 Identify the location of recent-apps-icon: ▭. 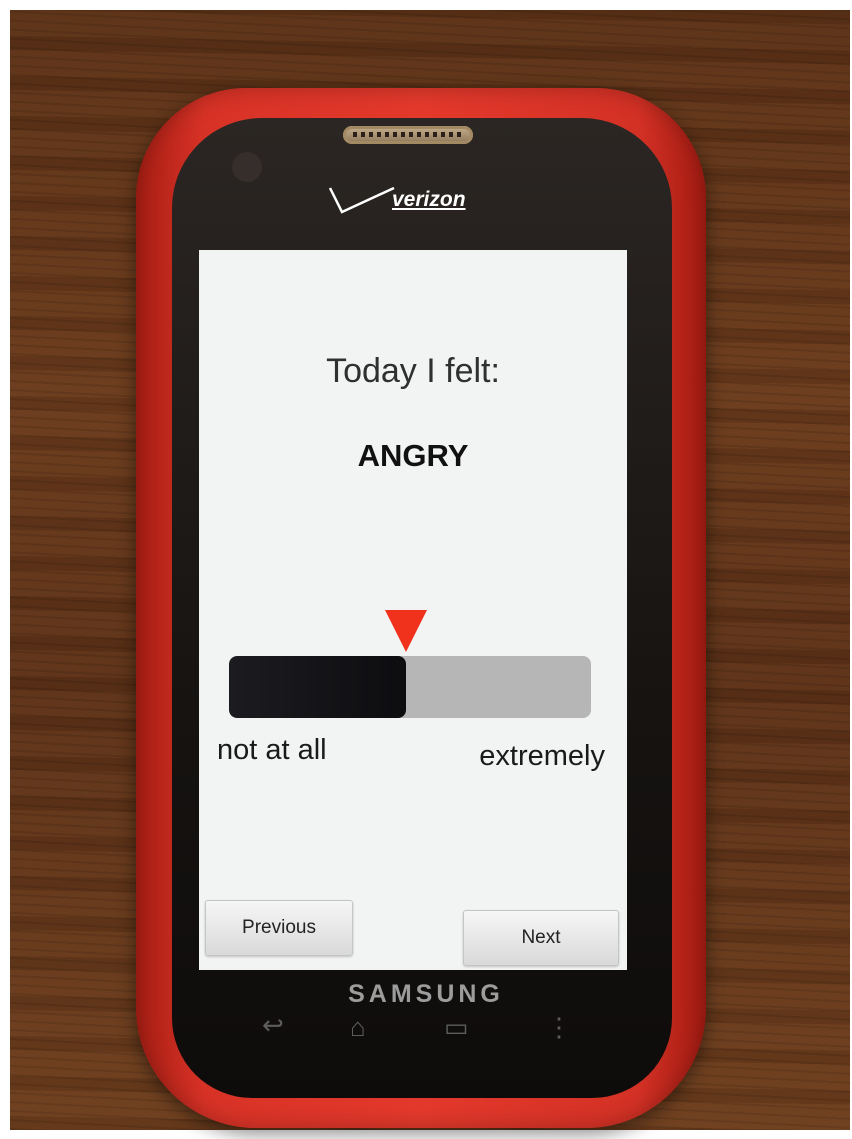
(456, 1027).